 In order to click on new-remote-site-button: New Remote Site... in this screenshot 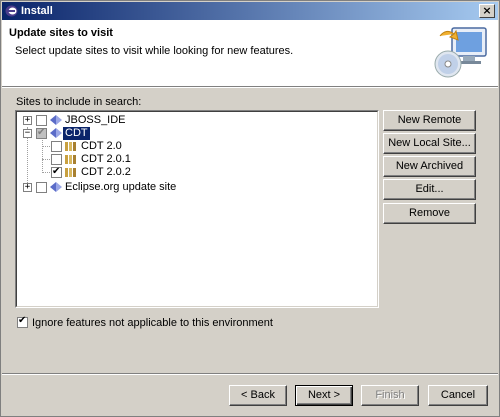, I will do `click(429, 127)`.